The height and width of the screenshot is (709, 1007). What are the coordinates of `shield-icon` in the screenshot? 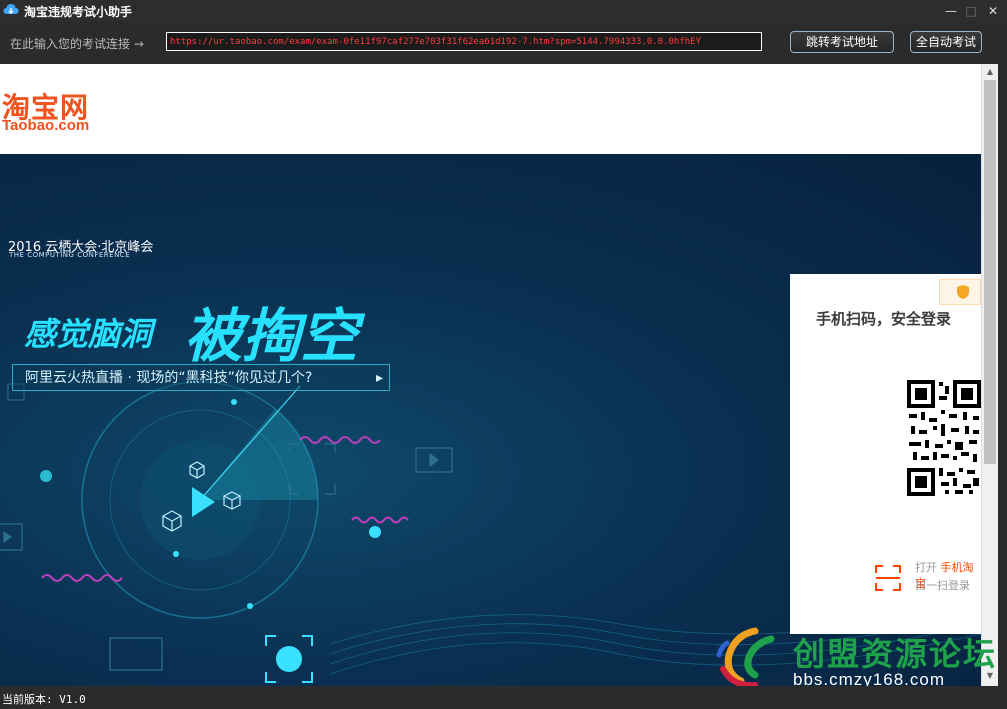 It's located at (963, 292).